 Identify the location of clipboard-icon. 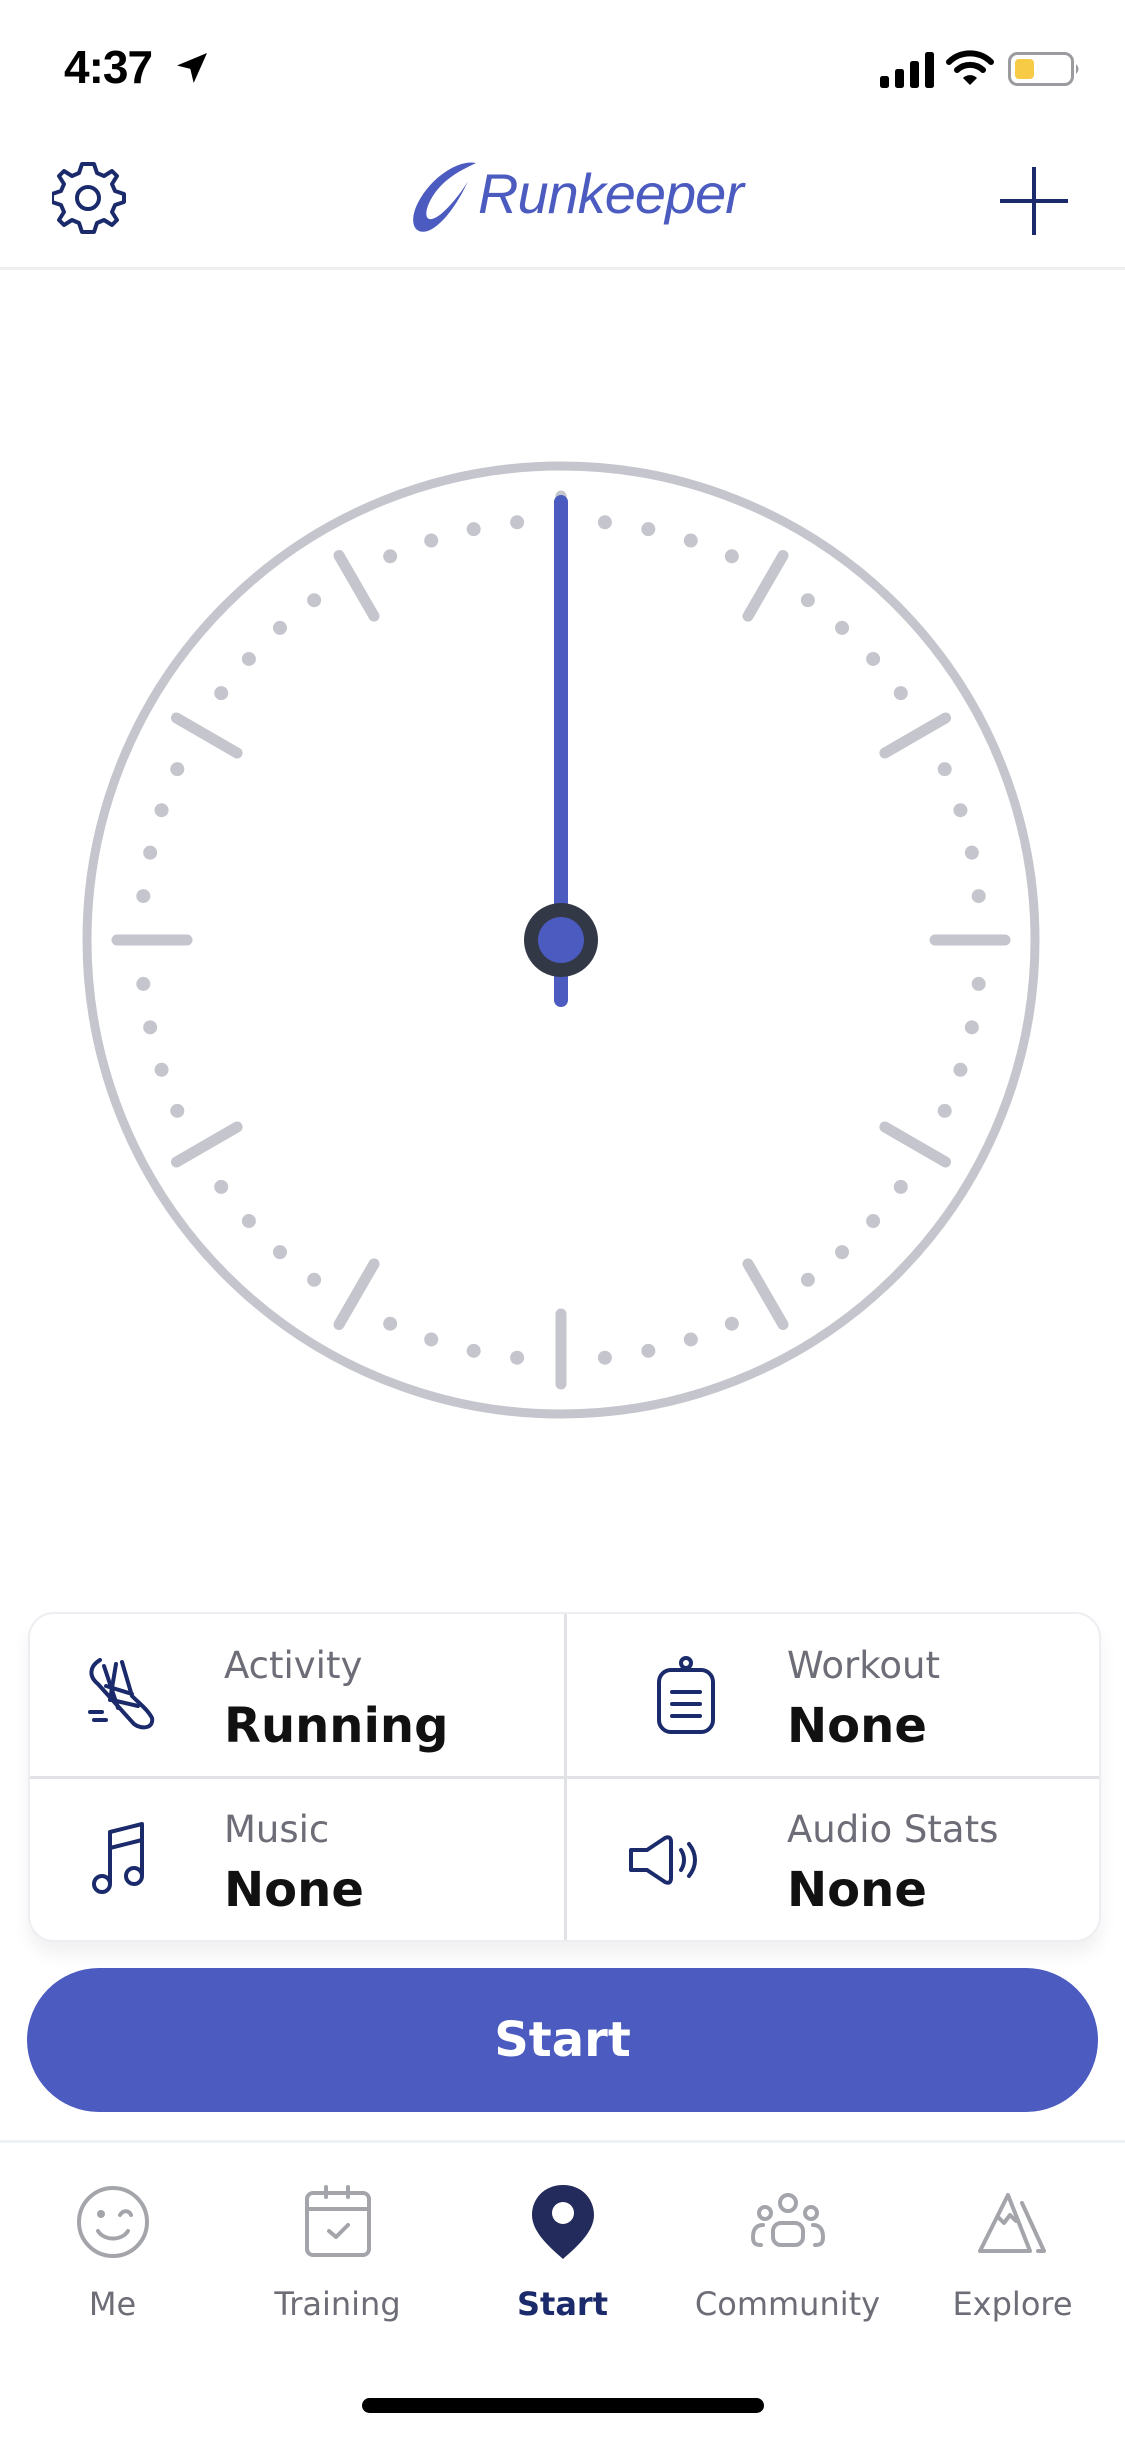
(686, 1695).